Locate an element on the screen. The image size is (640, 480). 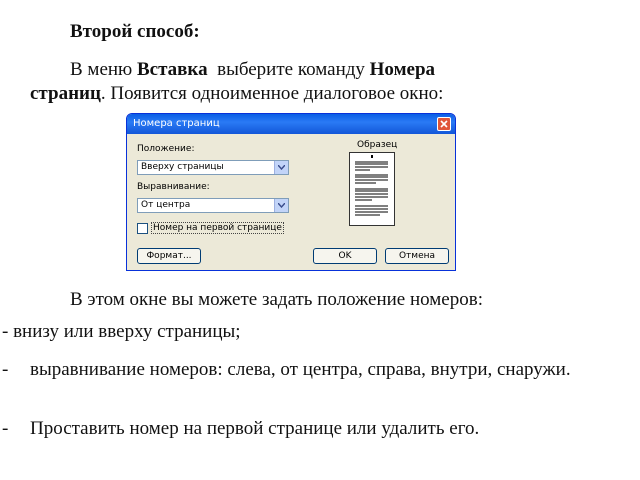
cancel-button: Отмена is located at coordinates (417, 256).